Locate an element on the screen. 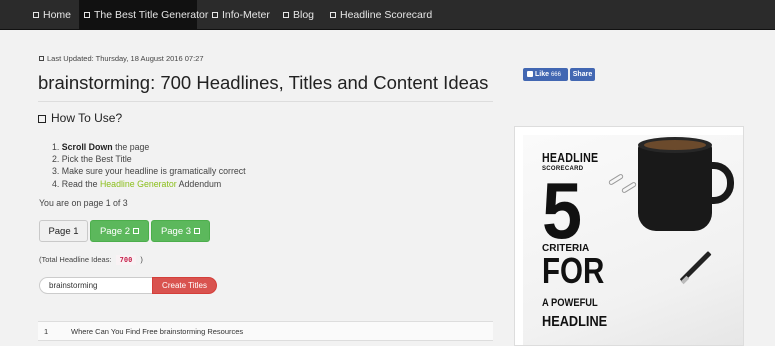 The height and width of the screenshot is (346, 775). thumbs-up-icon is located at coordinates (530, 74).